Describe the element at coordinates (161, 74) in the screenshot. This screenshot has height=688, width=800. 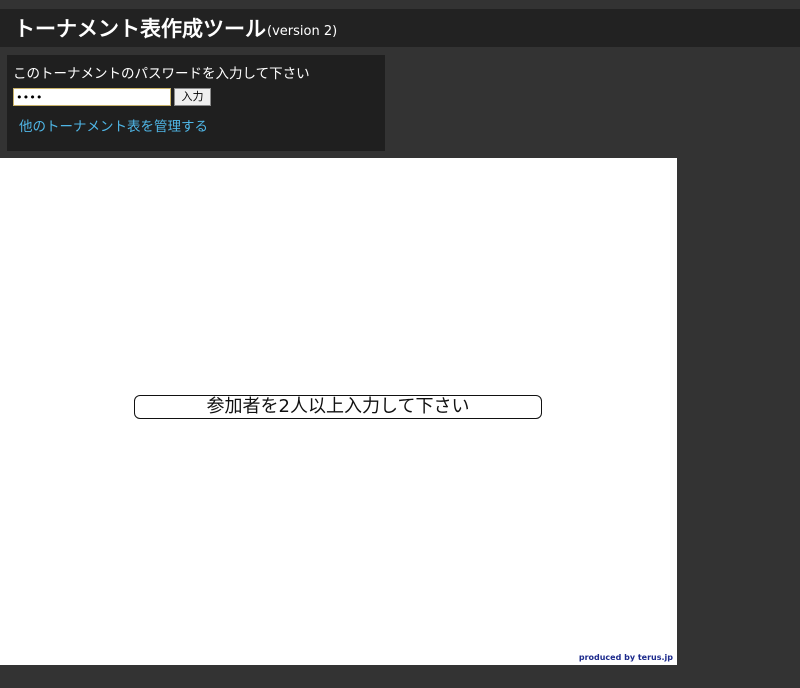
I see `password-prompt-label: このトーナメントのパスワードを入力して下さい` at that location.